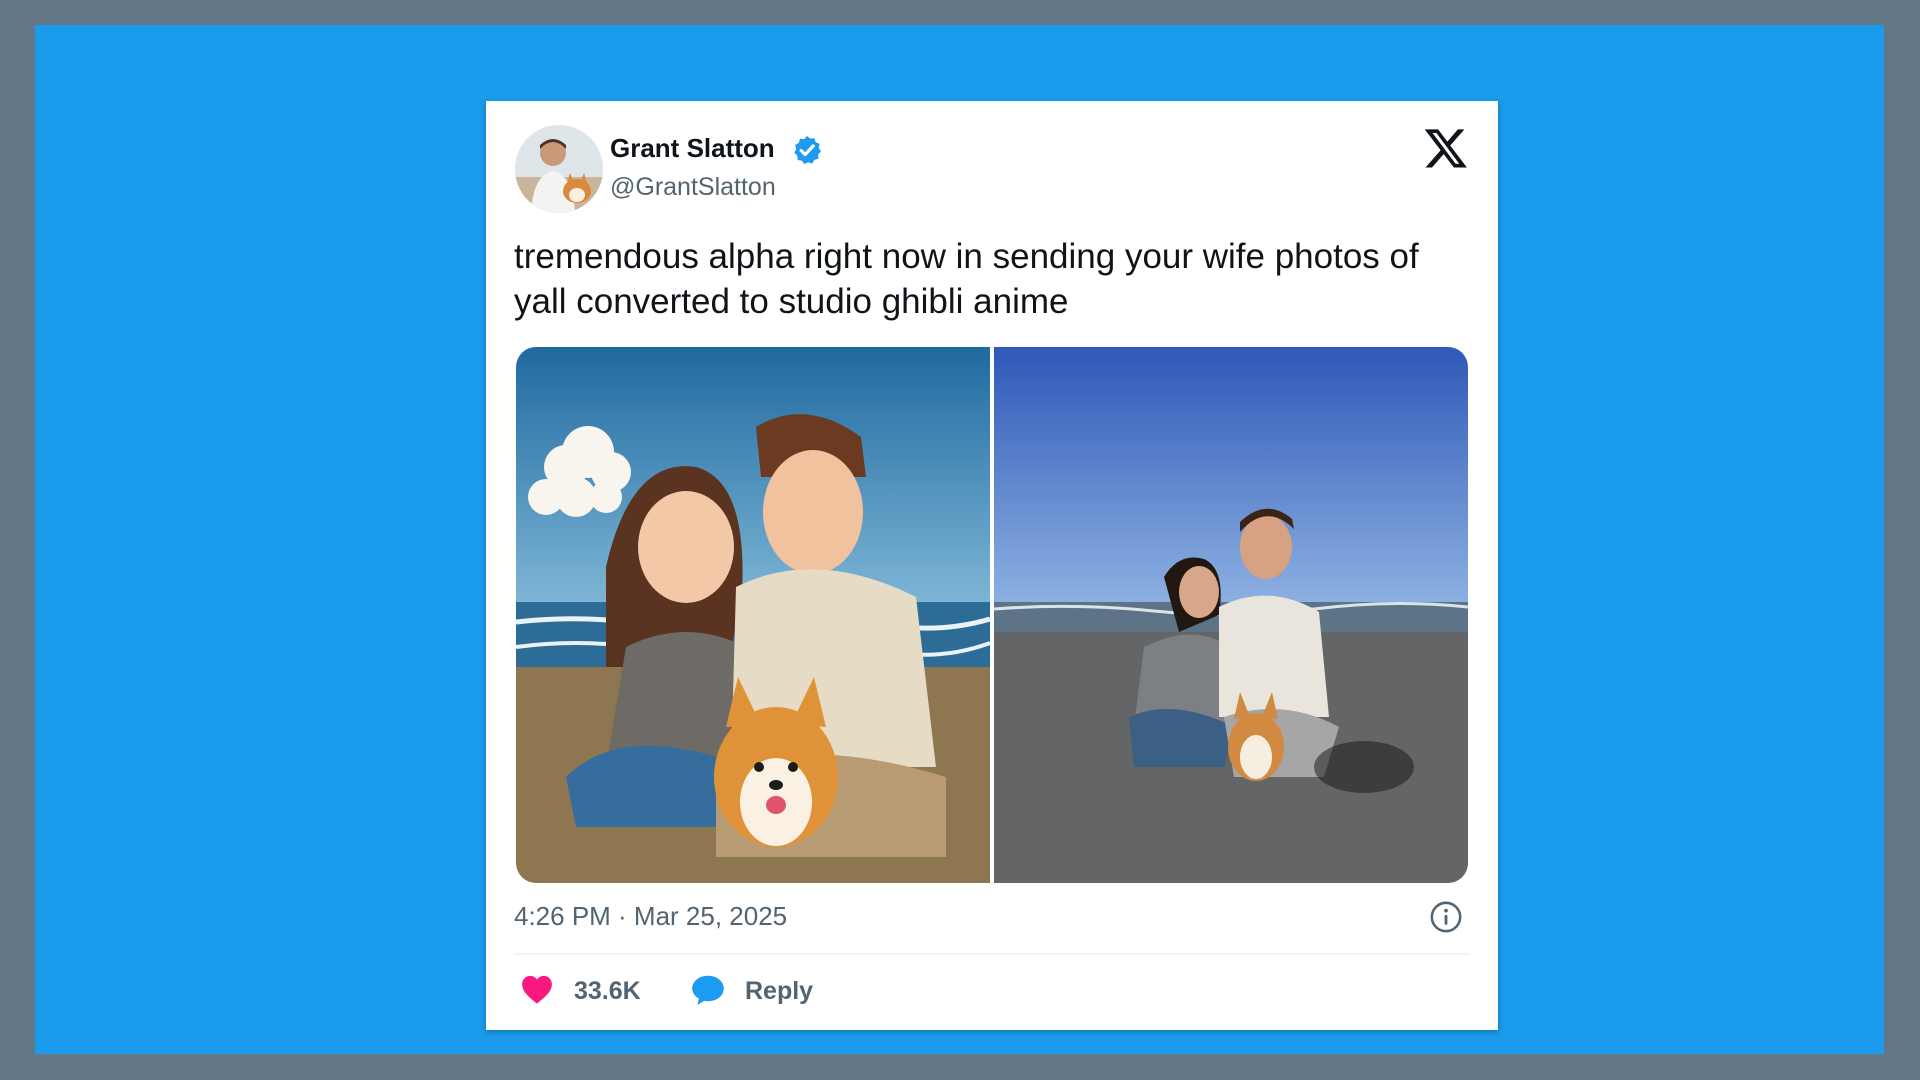  I want to click on author-name: Grant Slatton, so click(692, 148).